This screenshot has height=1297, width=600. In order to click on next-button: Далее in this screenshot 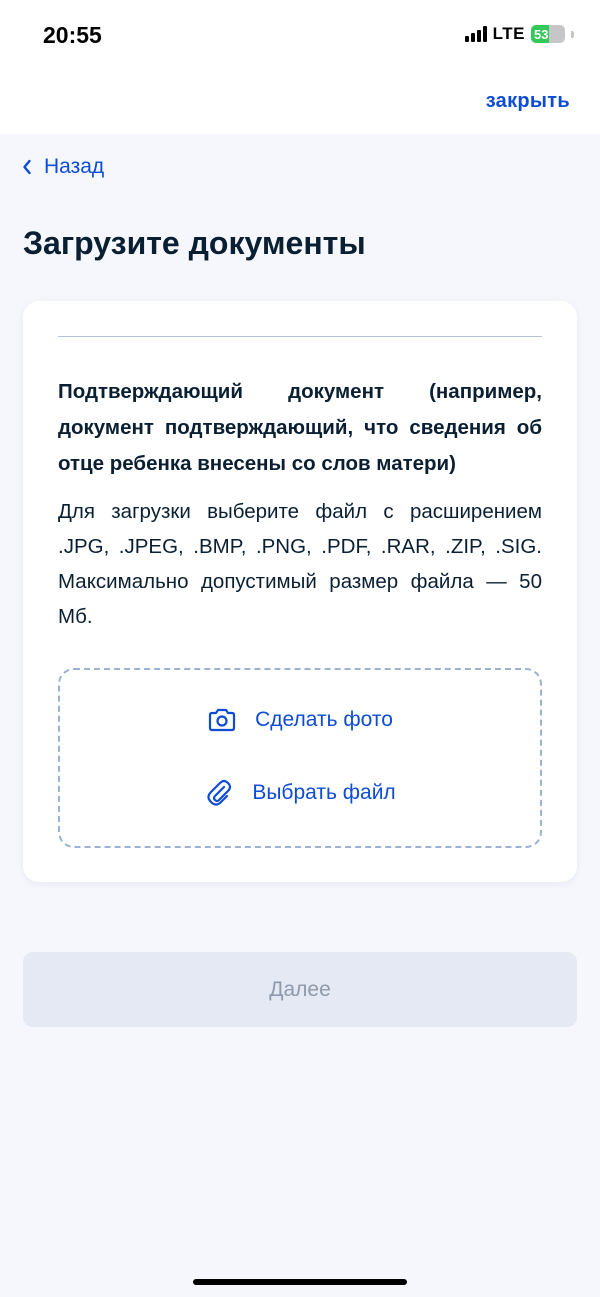, I will do `click(300, 989)`.